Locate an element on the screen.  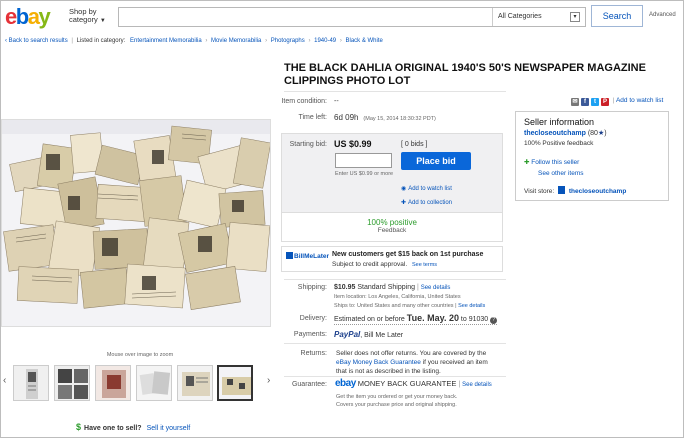
returns-label: Returns: is located at coordinates (313, 353).